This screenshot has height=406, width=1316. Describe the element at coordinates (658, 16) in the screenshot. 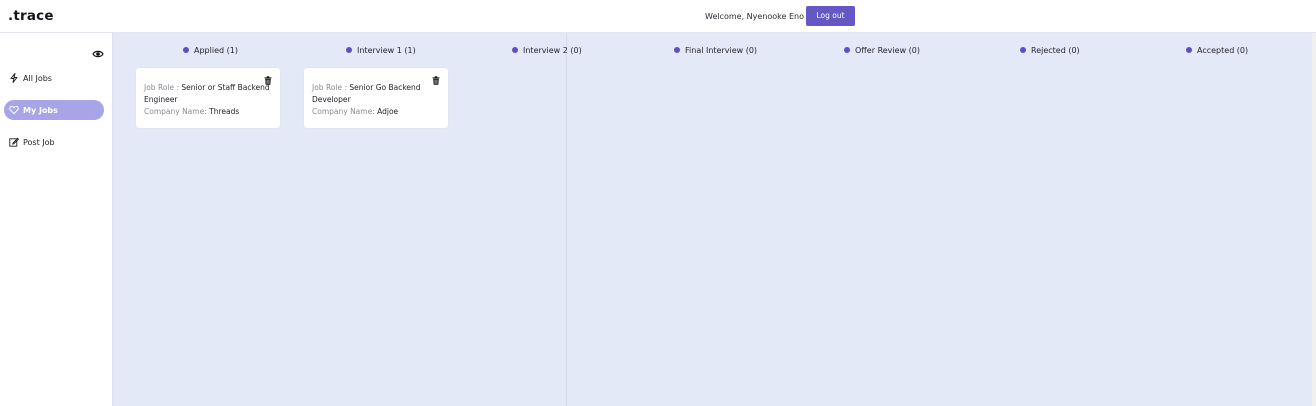

I see `top-bar: .trace Welcome, Nyenooke Eno Log out` at that location.